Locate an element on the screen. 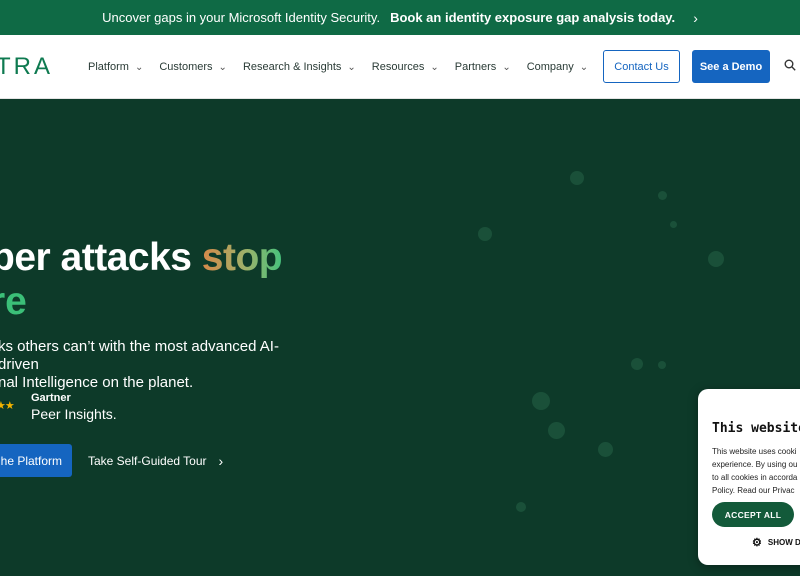 Image resolution: width=800 pixels, height=576 pixels. rating-stars-icon: ★★ is located at coordinates (7, 406).